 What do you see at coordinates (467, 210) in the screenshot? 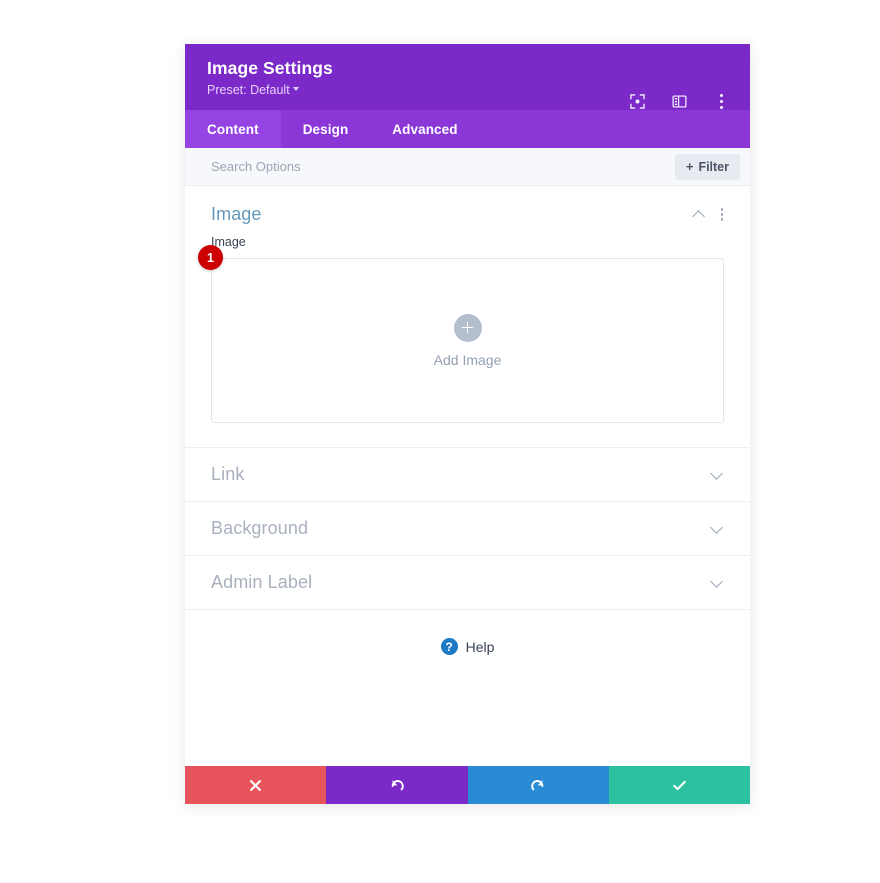
I see `section-image-header: Image` at bounding box center [467, 210].